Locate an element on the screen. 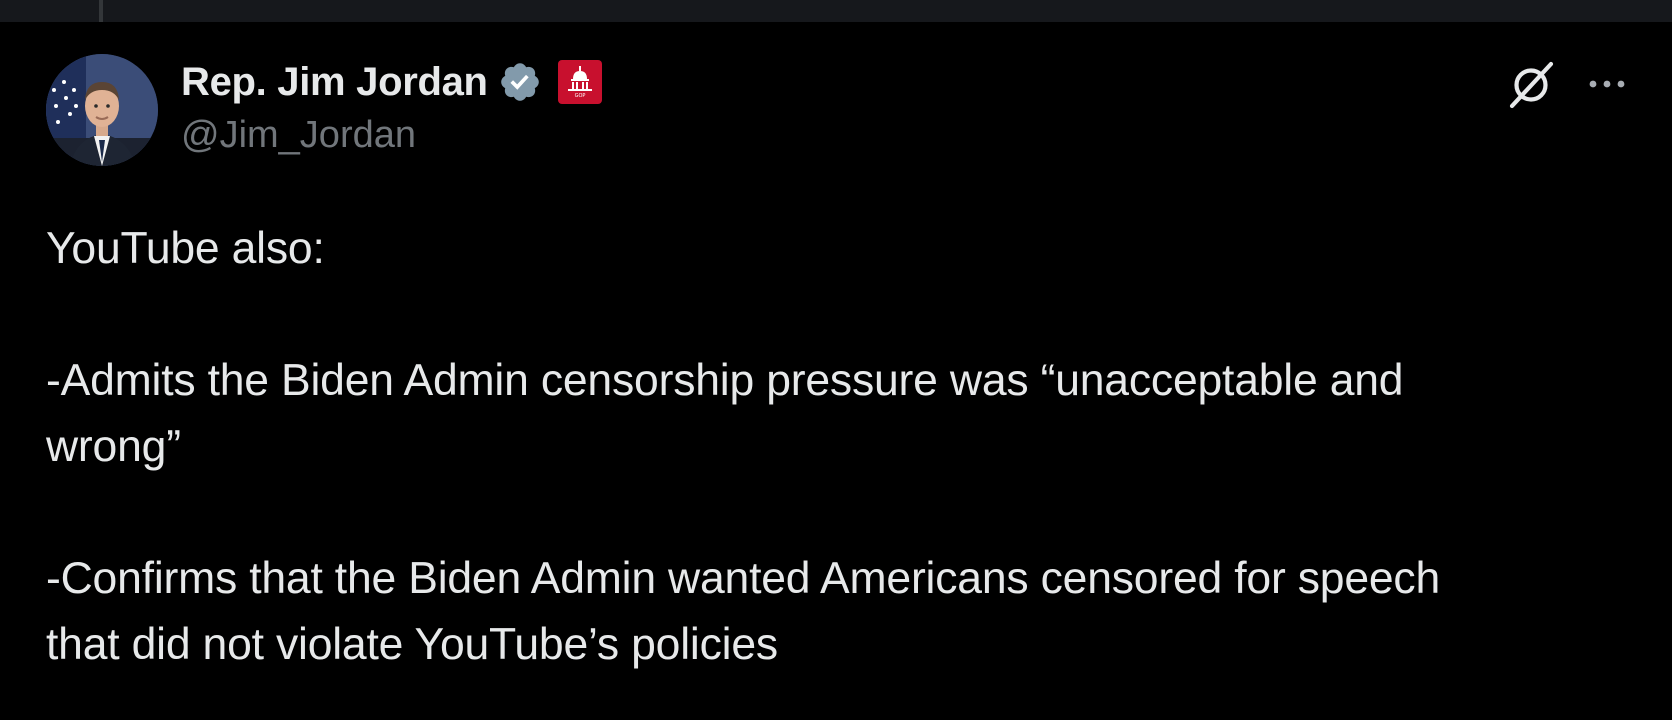 This screenshot has width=1672, height=720. avatar-portrait-icon is located at coordinates (102, 110).